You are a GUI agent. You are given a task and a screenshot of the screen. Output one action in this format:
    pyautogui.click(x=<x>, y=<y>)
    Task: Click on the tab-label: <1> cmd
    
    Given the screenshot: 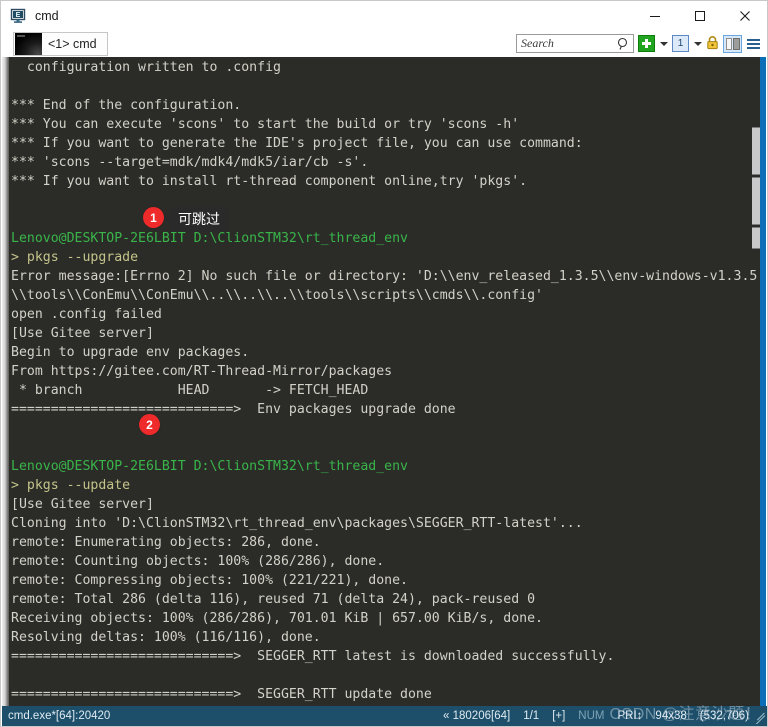 What is the action you would take?
    pyautogui.click(x=72, y=43)
    